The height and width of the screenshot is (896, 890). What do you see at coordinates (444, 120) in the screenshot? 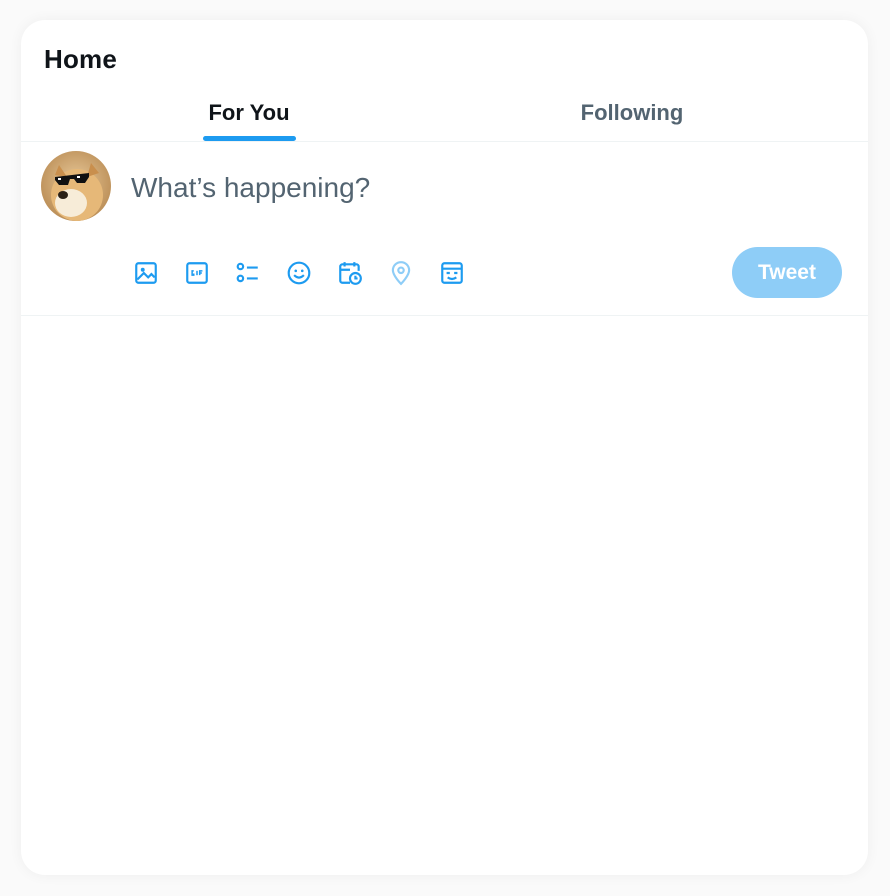
I see `timeline-tabs: For You Following` at bounding box center [444, 120].